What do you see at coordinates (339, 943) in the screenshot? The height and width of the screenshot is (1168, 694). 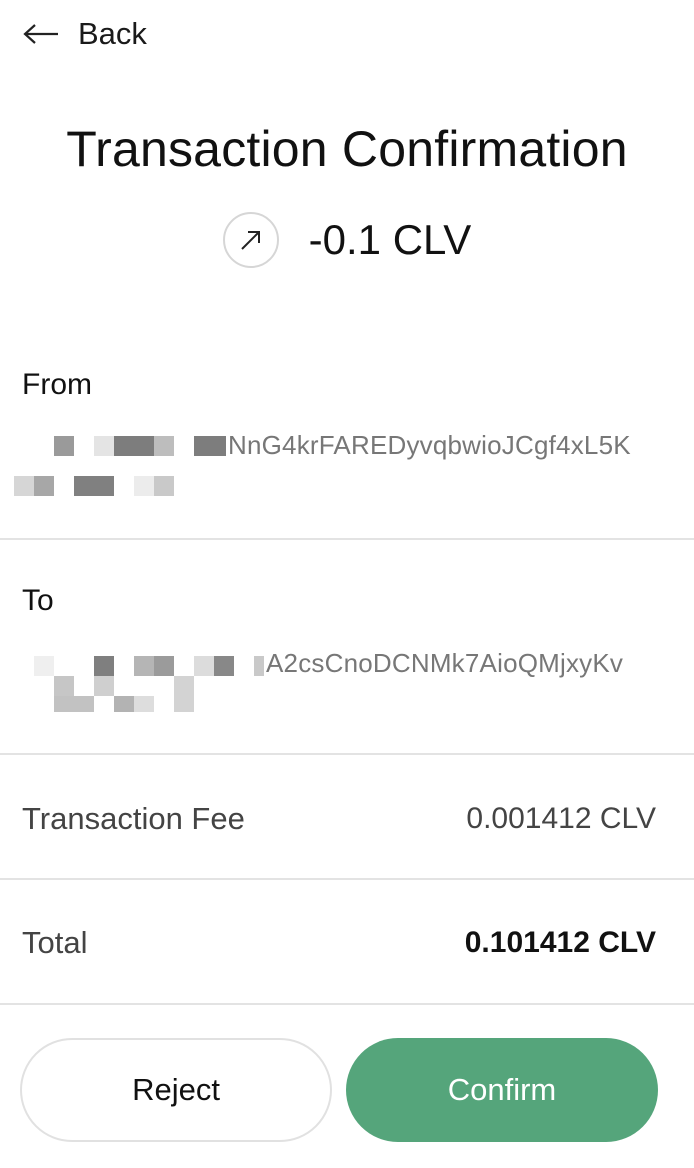 I see `total-row: Total 0.101412 CLV` at bounding box center [339, 943].